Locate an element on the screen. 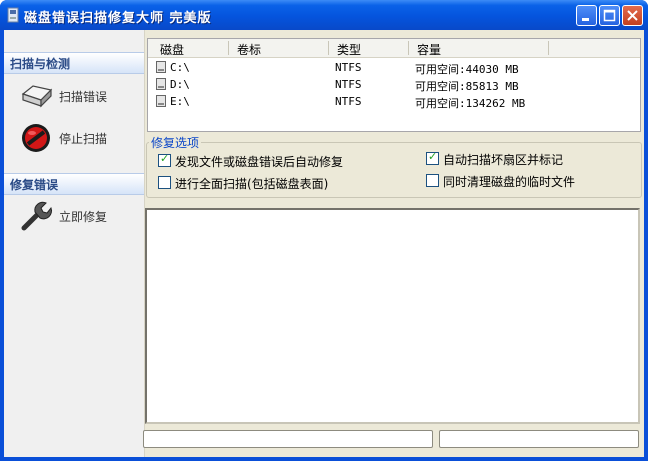 The image size is (648, 461). drive-row: C:\ NTFS 可用空间:44030 MB is located at coordinates (394, 67).